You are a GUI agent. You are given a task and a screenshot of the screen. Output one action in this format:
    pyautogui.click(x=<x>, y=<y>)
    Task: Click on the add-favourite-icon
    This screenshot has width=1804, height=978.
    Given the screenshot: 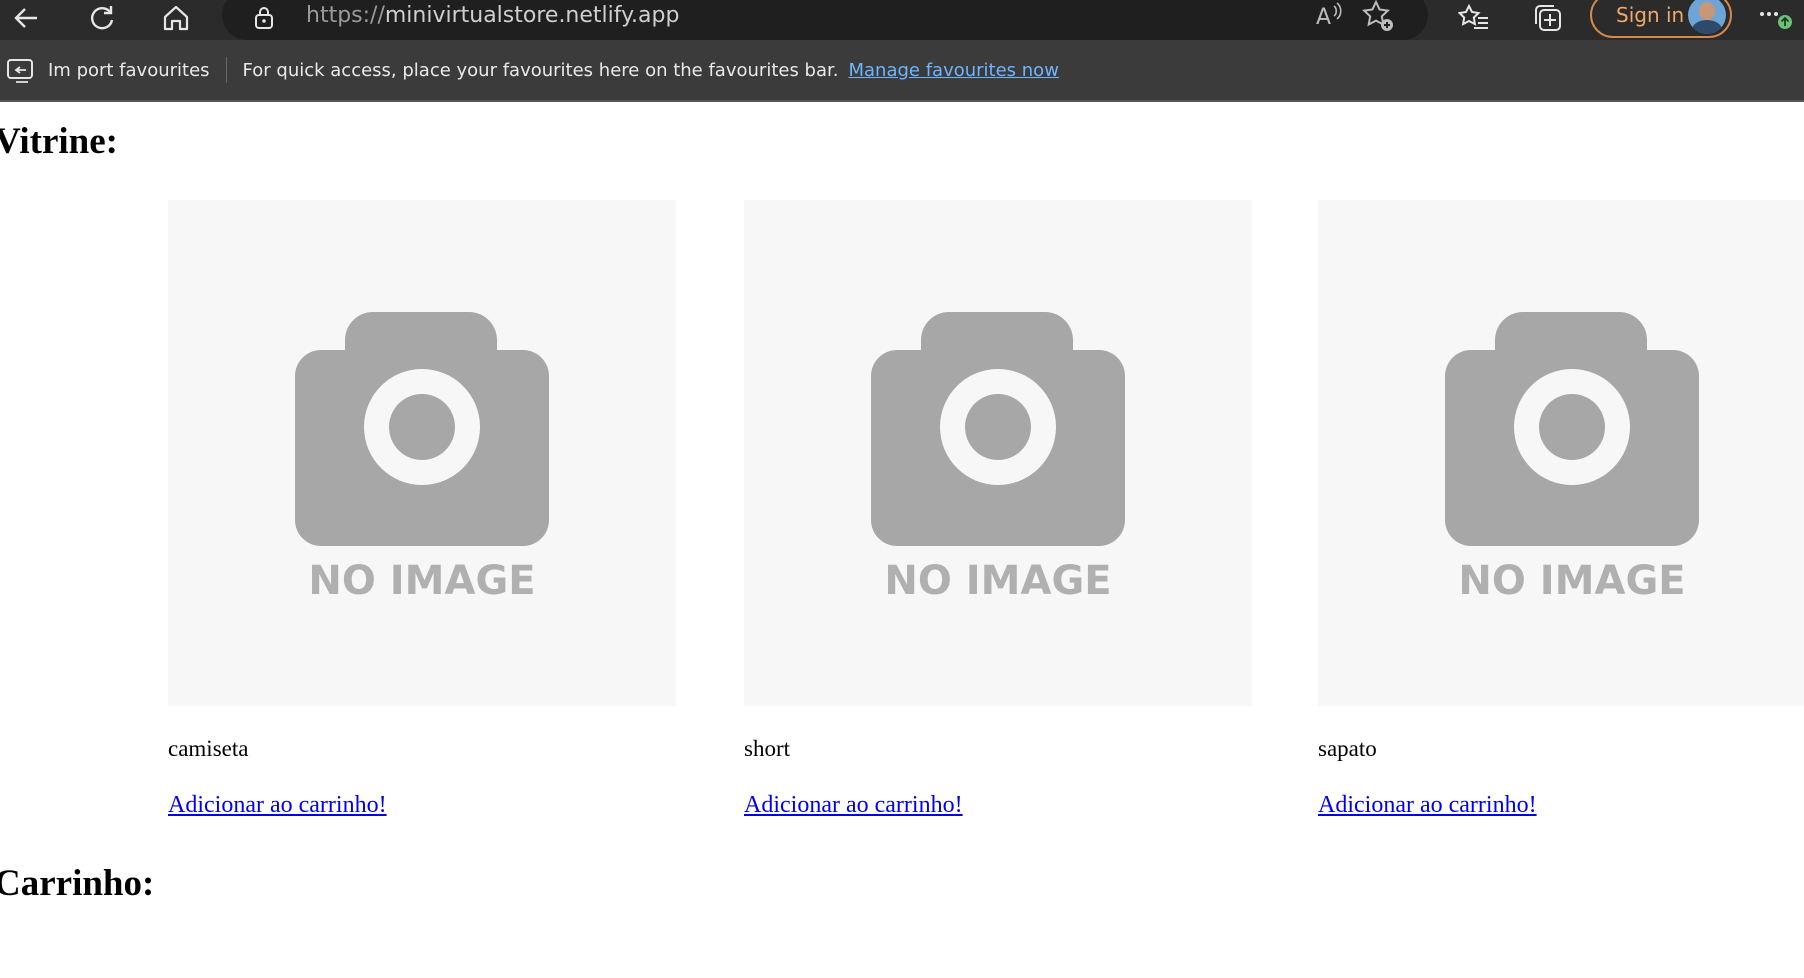 What is the action you would take?
    pyautogui.click(x=1378, y=17)
    